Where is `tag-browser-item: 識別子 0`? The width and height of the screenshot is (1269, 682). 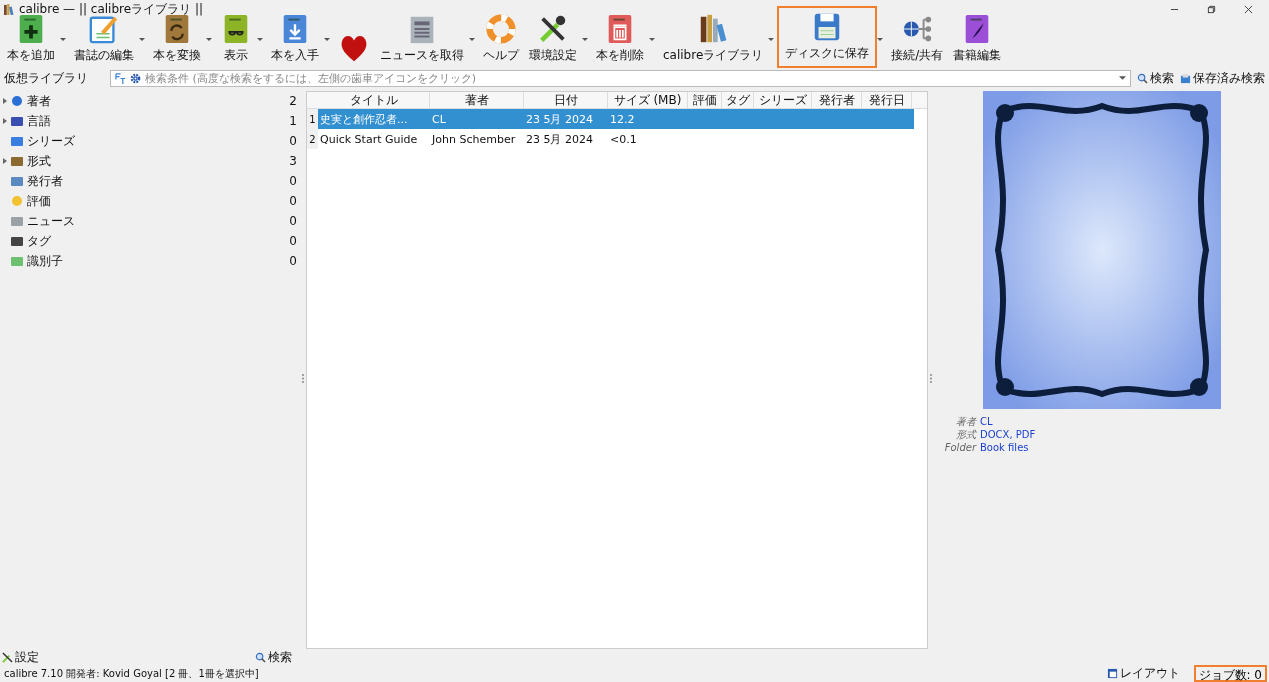 tag-browser-item: 識別子 0 is located at coordinates (150, 261).